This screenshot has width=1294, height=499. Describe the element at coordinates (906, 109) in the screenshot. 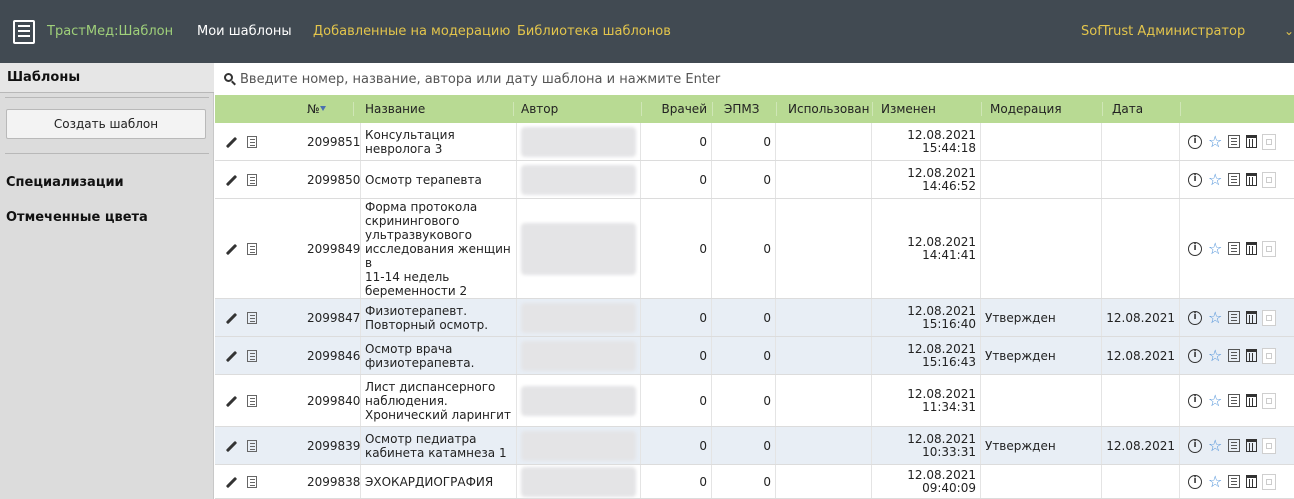

I see `col-changed: Изменен` at that location.